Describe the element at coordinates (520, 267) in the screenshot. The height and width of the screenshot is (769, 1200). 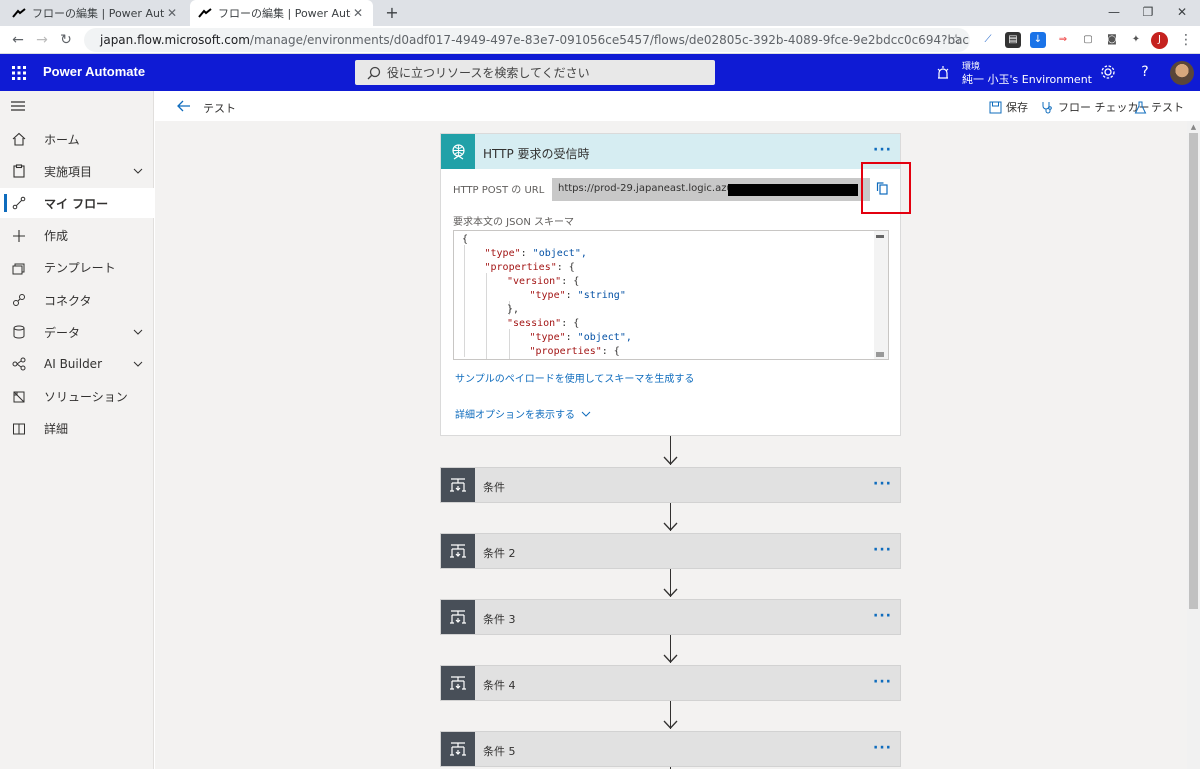
I see `json-key: "properties"` at that location.